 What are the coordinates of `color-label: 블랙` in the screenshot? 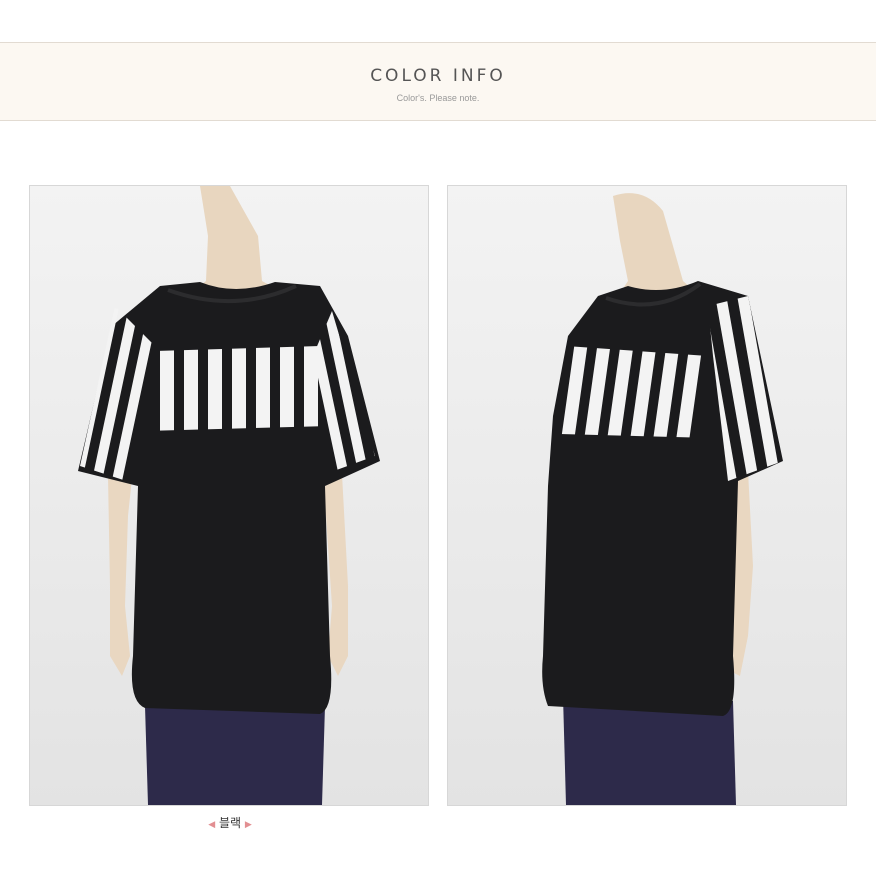 It's located at (230, 823).